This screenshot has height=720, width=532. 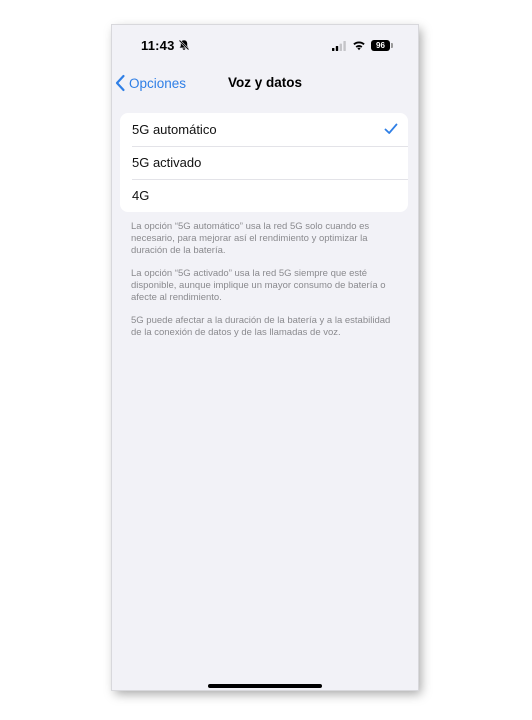 I want to click on wifi-icon, so click(x=359, y=46).